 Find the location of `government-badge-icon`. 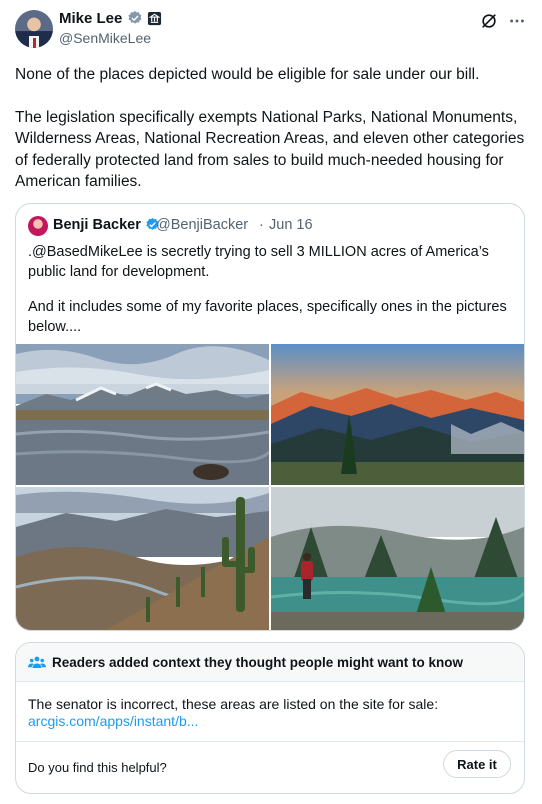

government-badge-icon is located at coordinates (154, 18).